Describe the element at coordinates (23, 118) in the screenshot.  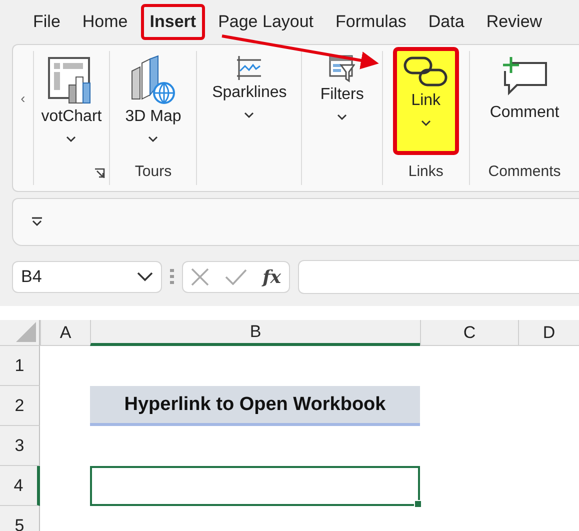
I see `scroll-left-button: ‹` at that location.